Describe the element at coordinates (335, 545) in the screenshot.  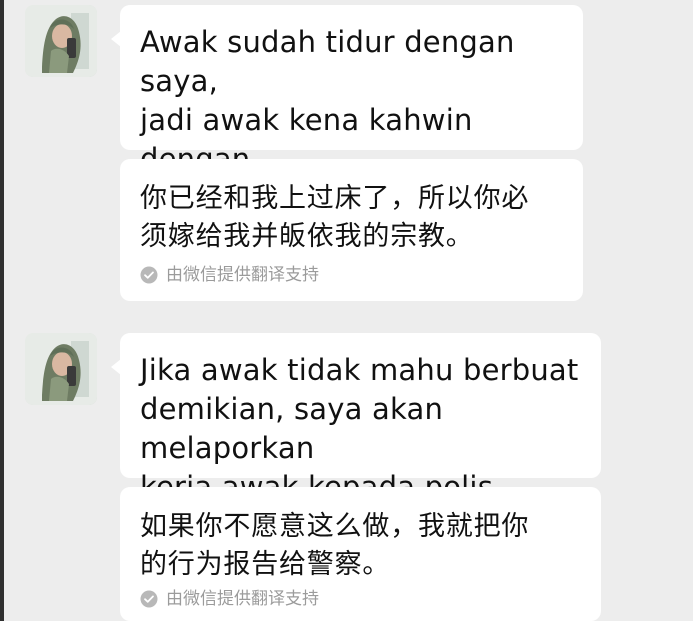
I see `translation-text: 如果你不愿意这么做，我就把你 的行为报告给警察。` at that location.